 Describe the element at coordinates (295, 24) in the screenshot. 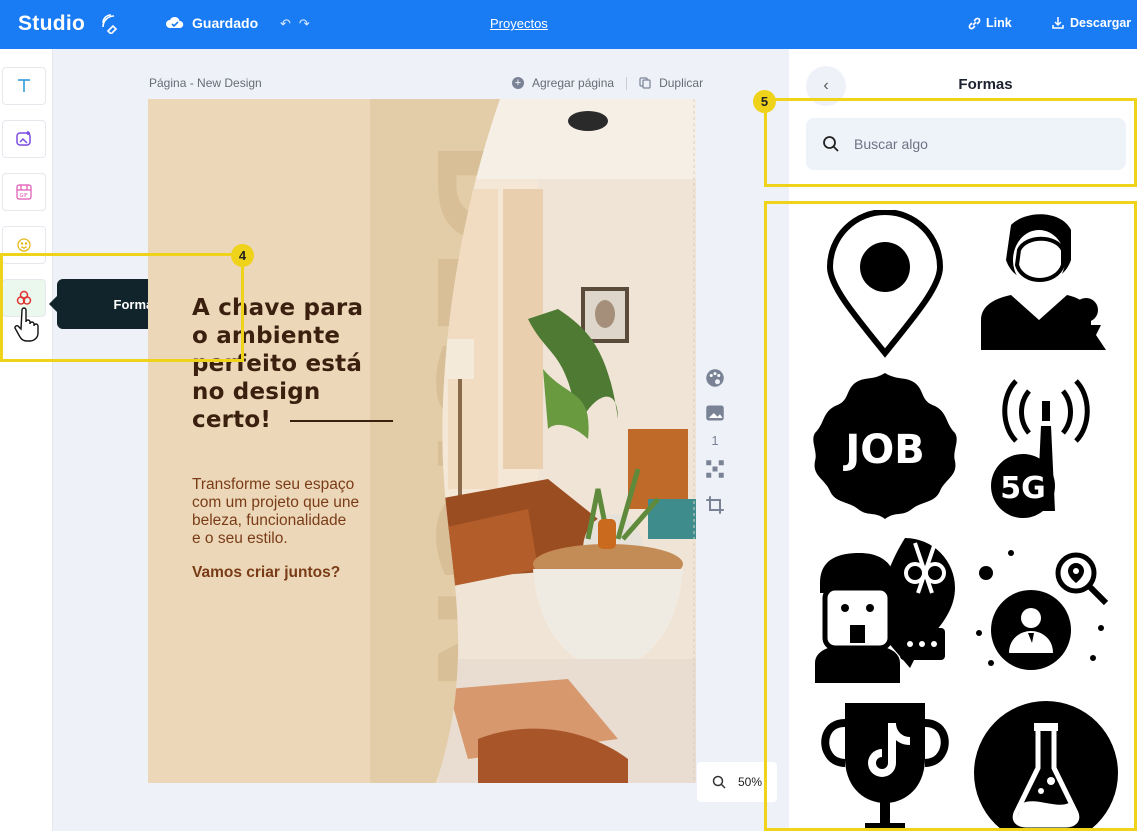

I see `history-controls: ↶ ↷` at that location.